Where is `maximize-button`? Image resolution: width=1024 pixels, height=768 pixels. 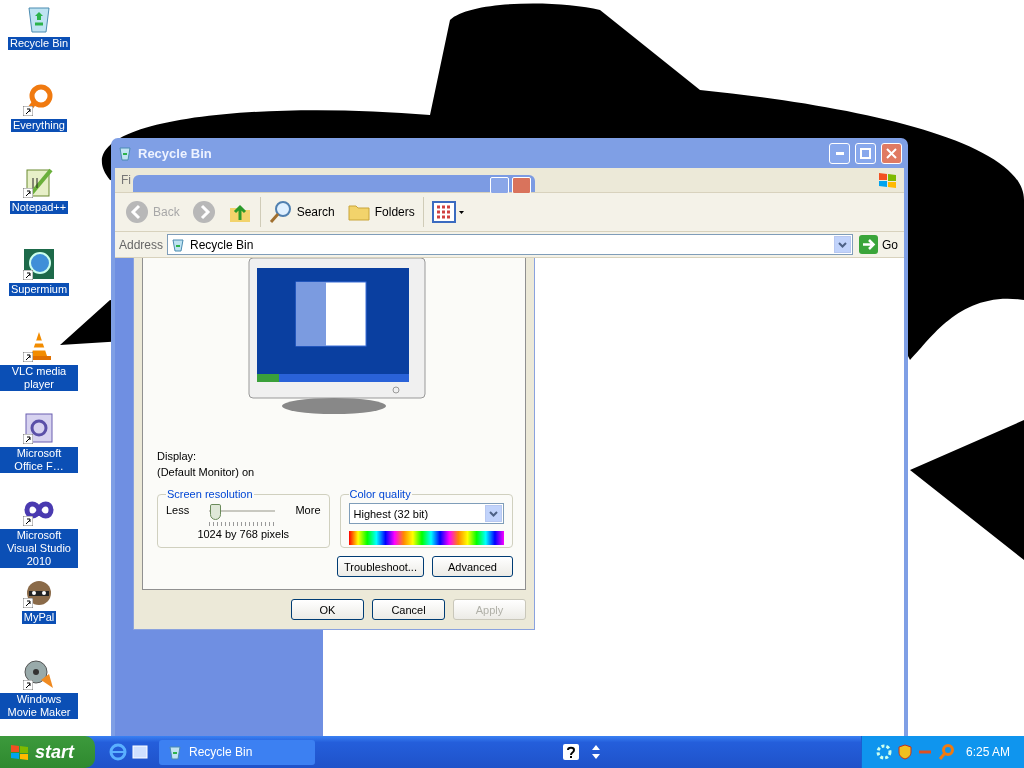 maximize-button is located at coordinates (865, 153).